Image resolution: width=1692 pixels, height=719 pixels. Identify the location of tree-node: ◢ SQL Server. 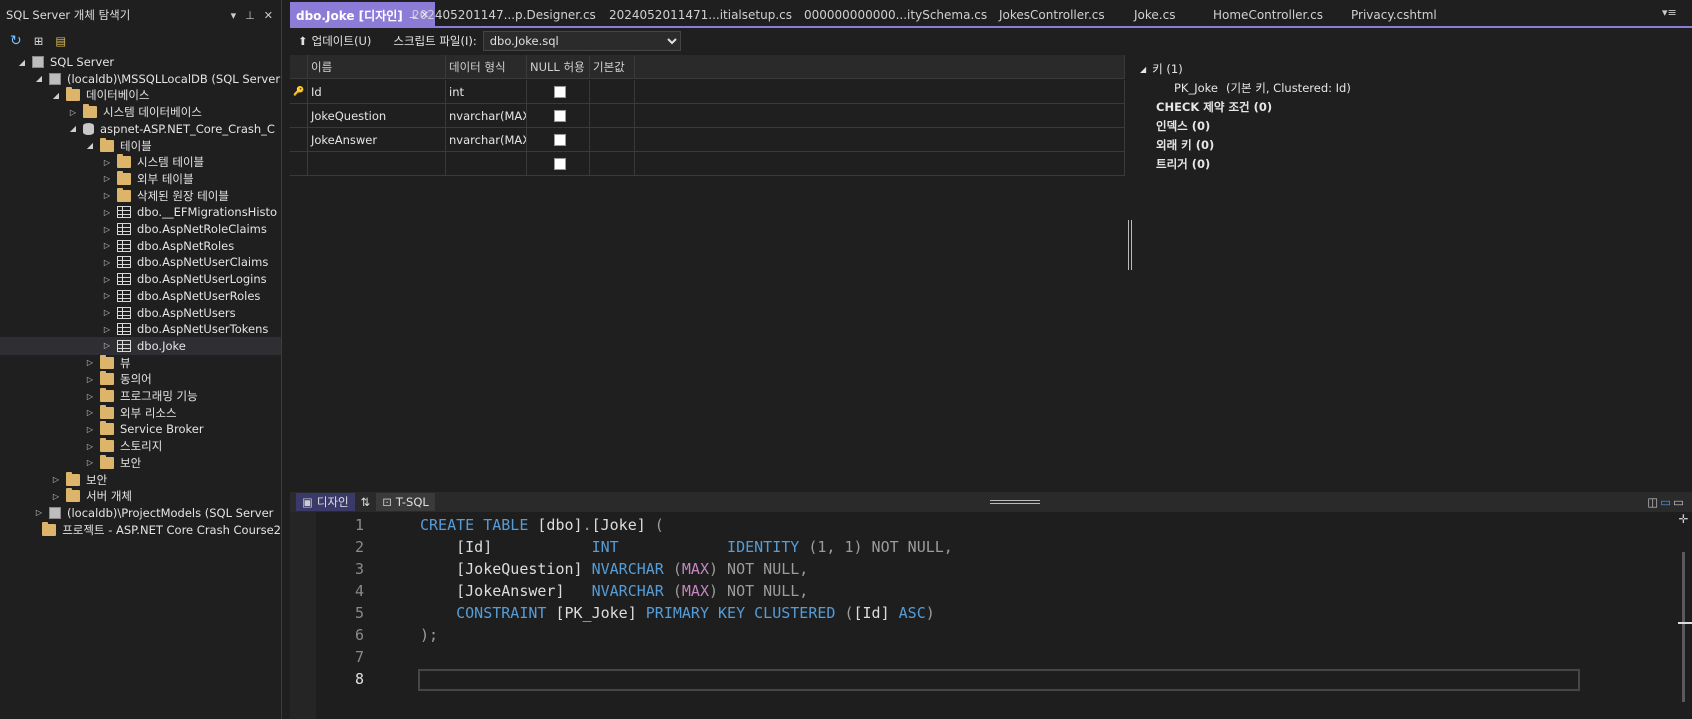
(140, 62).